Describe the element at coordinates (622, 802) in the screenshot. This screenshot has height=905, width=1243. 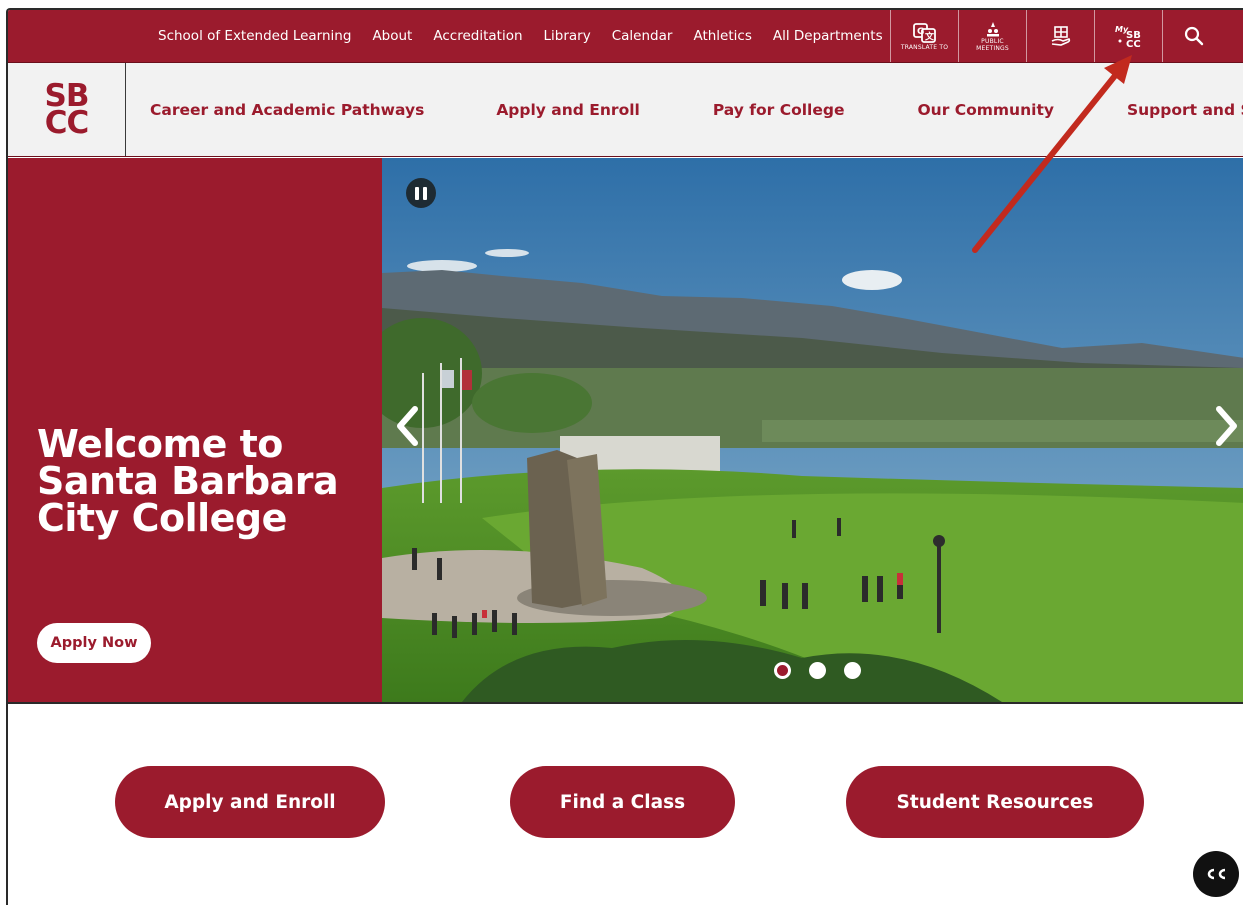
I see `find-a-class-button: Find a Class` at that location.